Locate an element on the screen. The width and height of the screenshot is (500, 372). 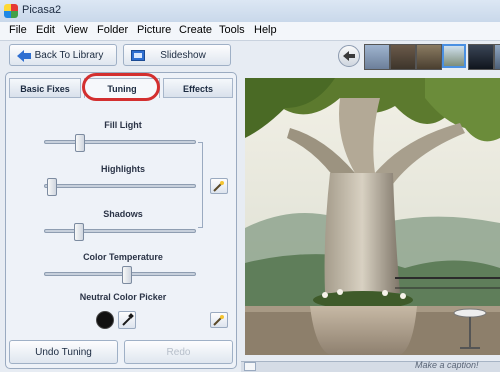
tab-basic-fixes: Basic Fixes is located at coordinates (45, 88).